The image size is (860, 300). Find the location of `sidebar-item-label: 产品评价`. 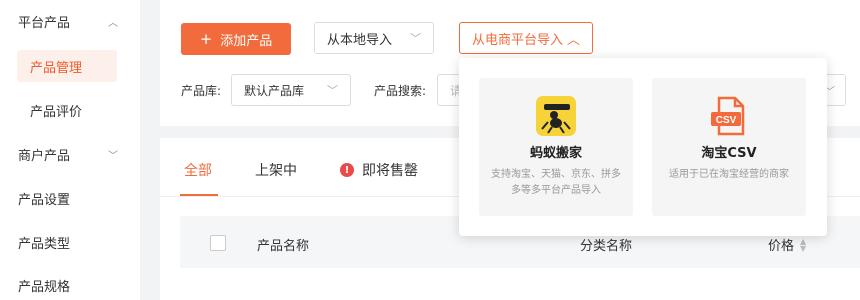

sidebar-item-label: 产品评价 is located at coordinates (56, 112).